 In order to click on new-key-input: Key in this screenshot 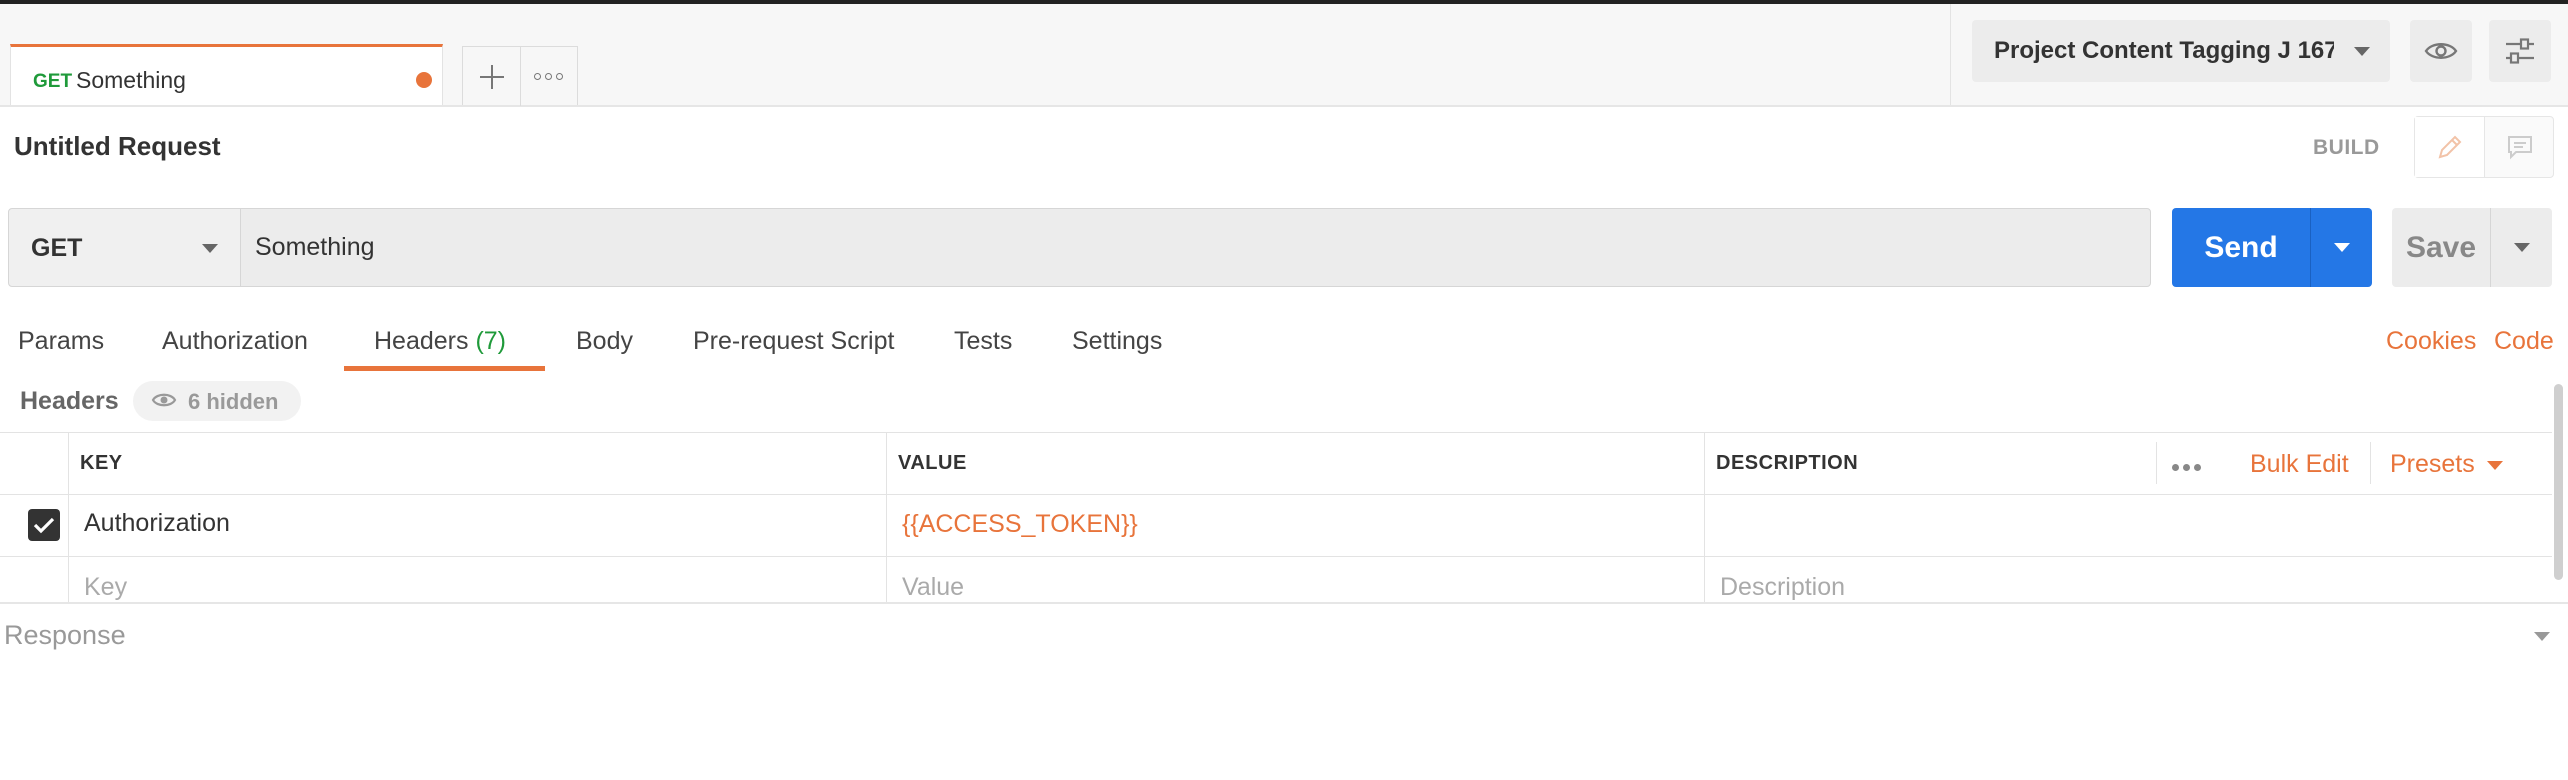, I will do `click(105, 587)`.